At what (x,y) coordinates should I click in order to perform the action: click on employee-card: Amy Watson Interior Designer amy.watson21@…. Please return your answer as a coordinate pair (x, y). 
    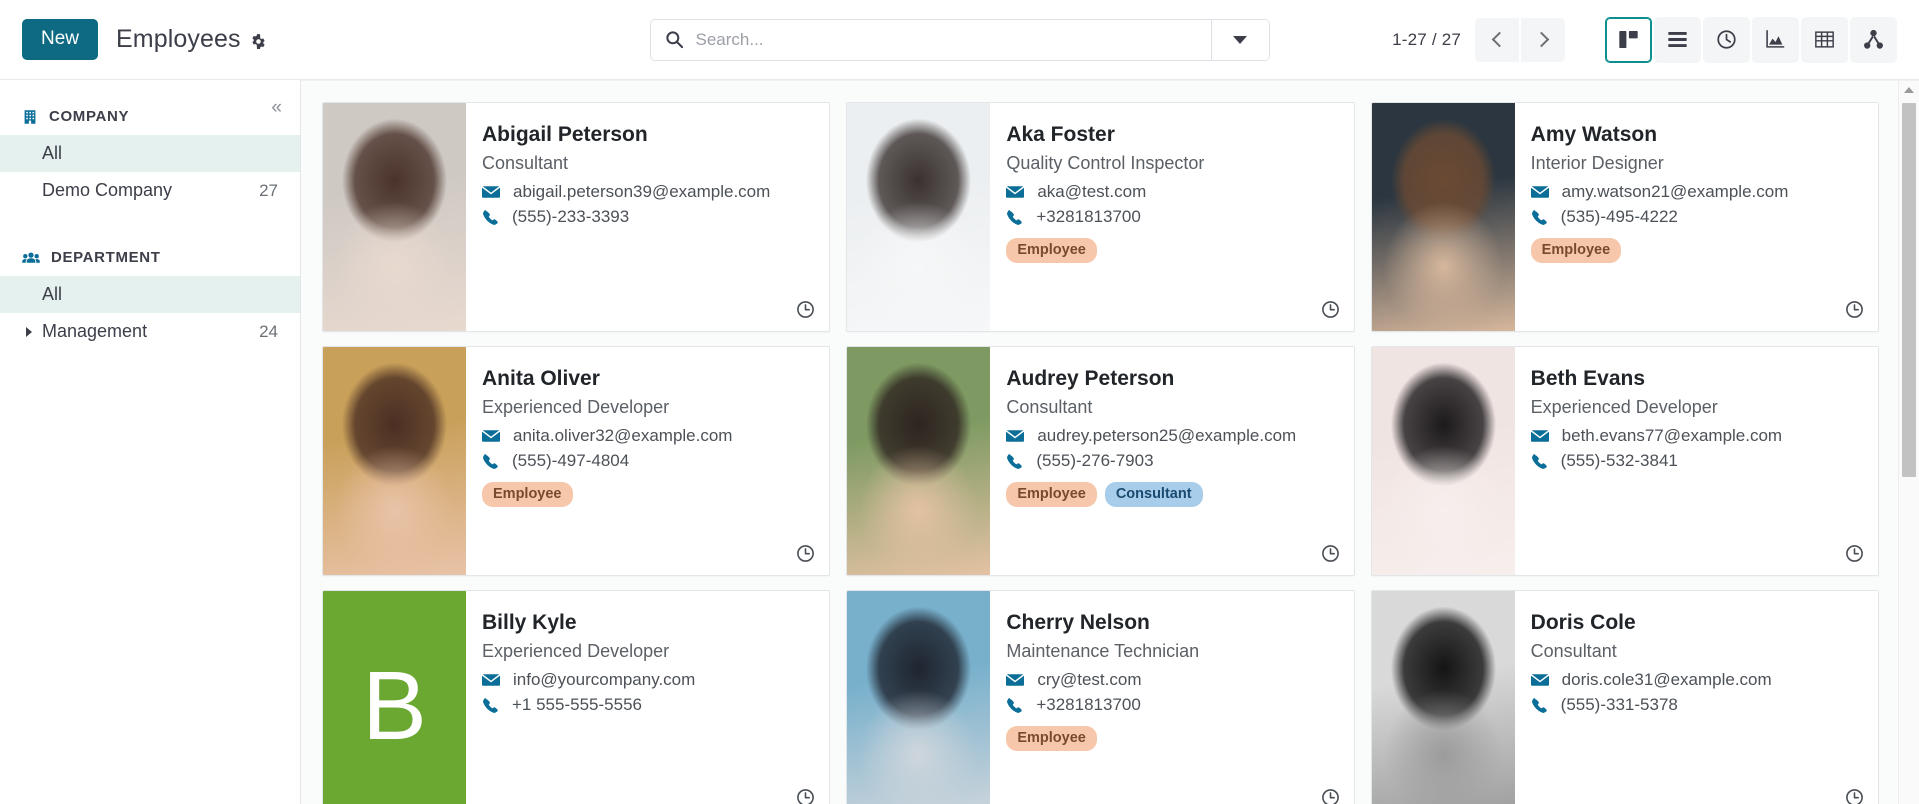
    Looking at the image, I should click on (1624, 217).